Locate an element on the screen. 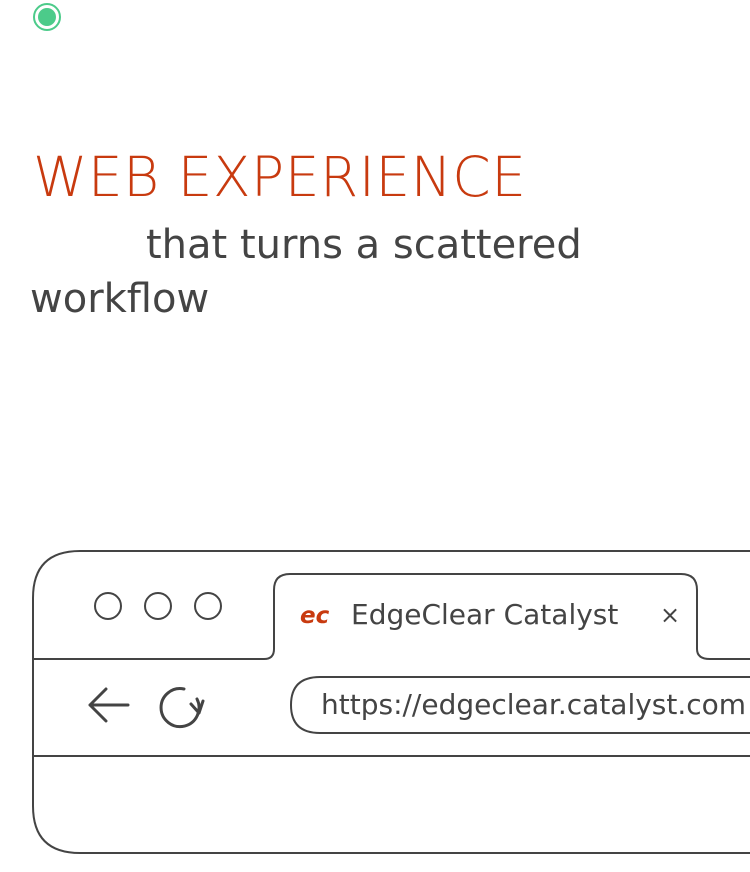 The image size is (750, 872). edgeclear-logo-icon: ec is located at coordinates (315, 616).